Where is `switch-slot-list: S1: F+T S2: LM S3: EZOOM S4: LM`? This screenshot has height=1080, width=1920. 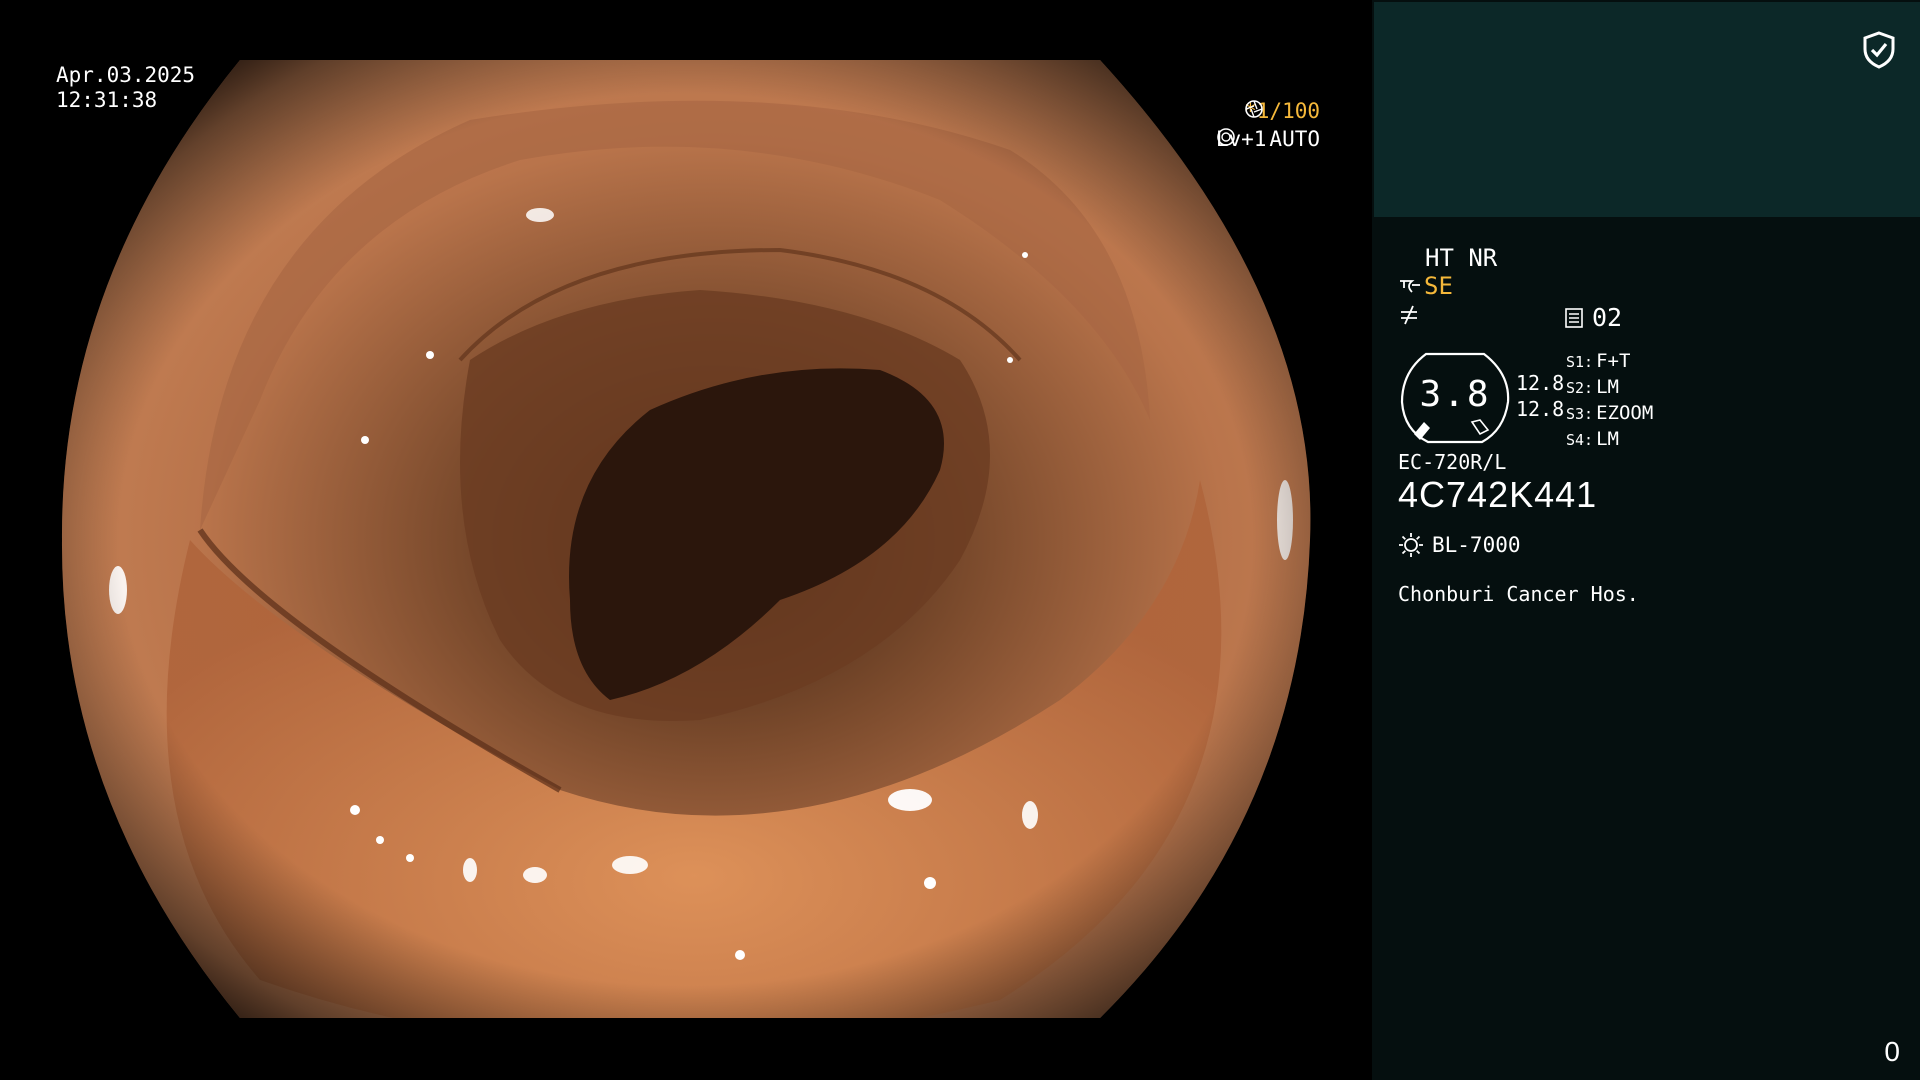 switch-slot-list: S1: F+T S2: LM S3: EZOOM S4: LM is located at coordinates (1609, 401).